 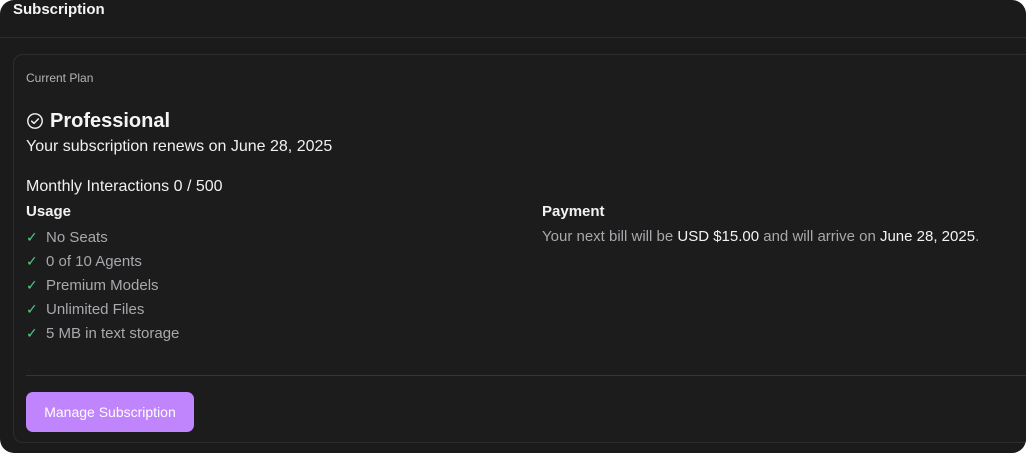 What do you see at coordinates (49, 211) in the screenshot?
I see `usage-title: Usage` at bounding box center [49, 211].